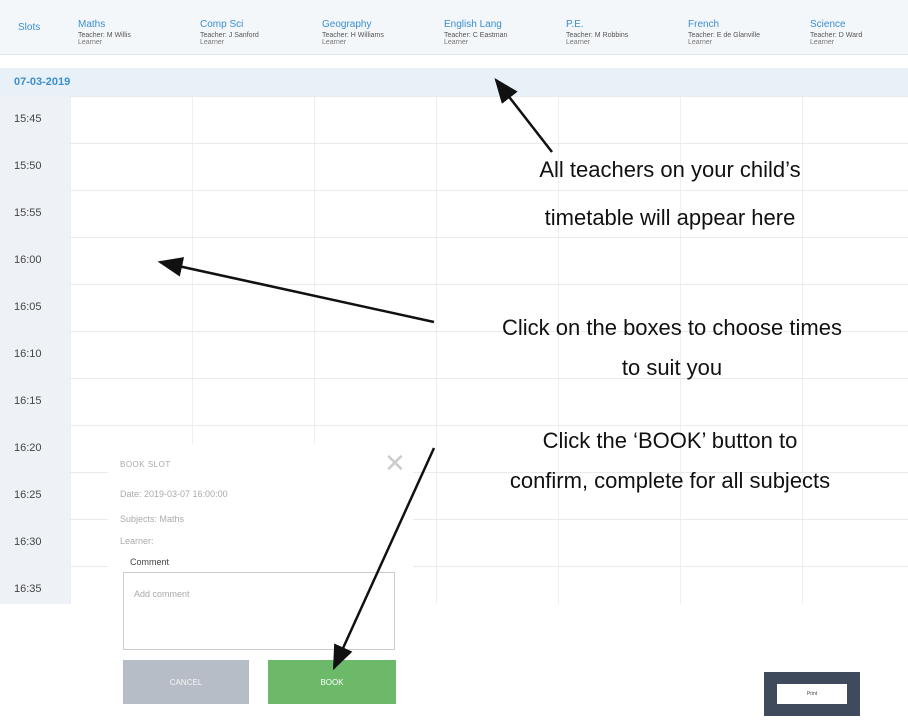 The height and width of the screenshot is (724, 908). Describe the element at coordinates (597, 25) in the screenshot. I see `subject-name: P.E.` at that location.